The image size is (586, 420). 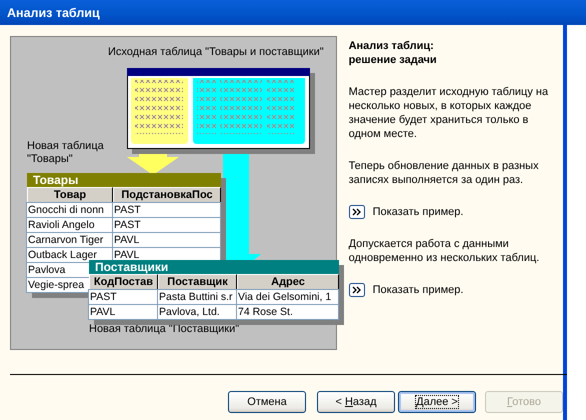 I want to click on column-header: Адрес, so click(x=288, y=282).